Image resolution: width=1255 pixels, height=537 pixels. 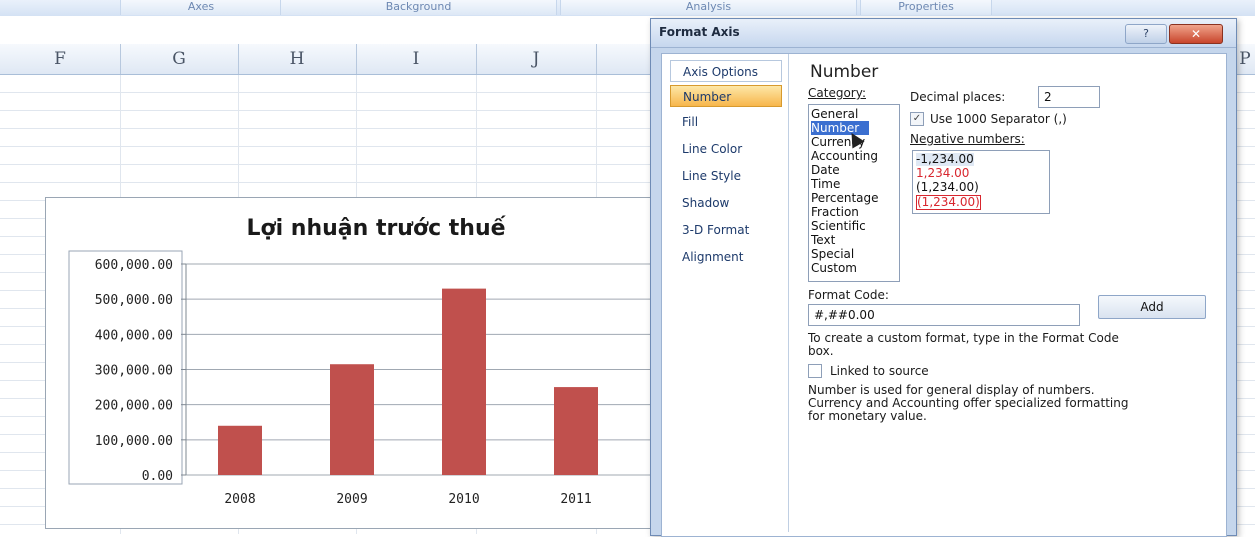 I want to click on y-tick-label: 300,000.00, so click(x=134, y=371).